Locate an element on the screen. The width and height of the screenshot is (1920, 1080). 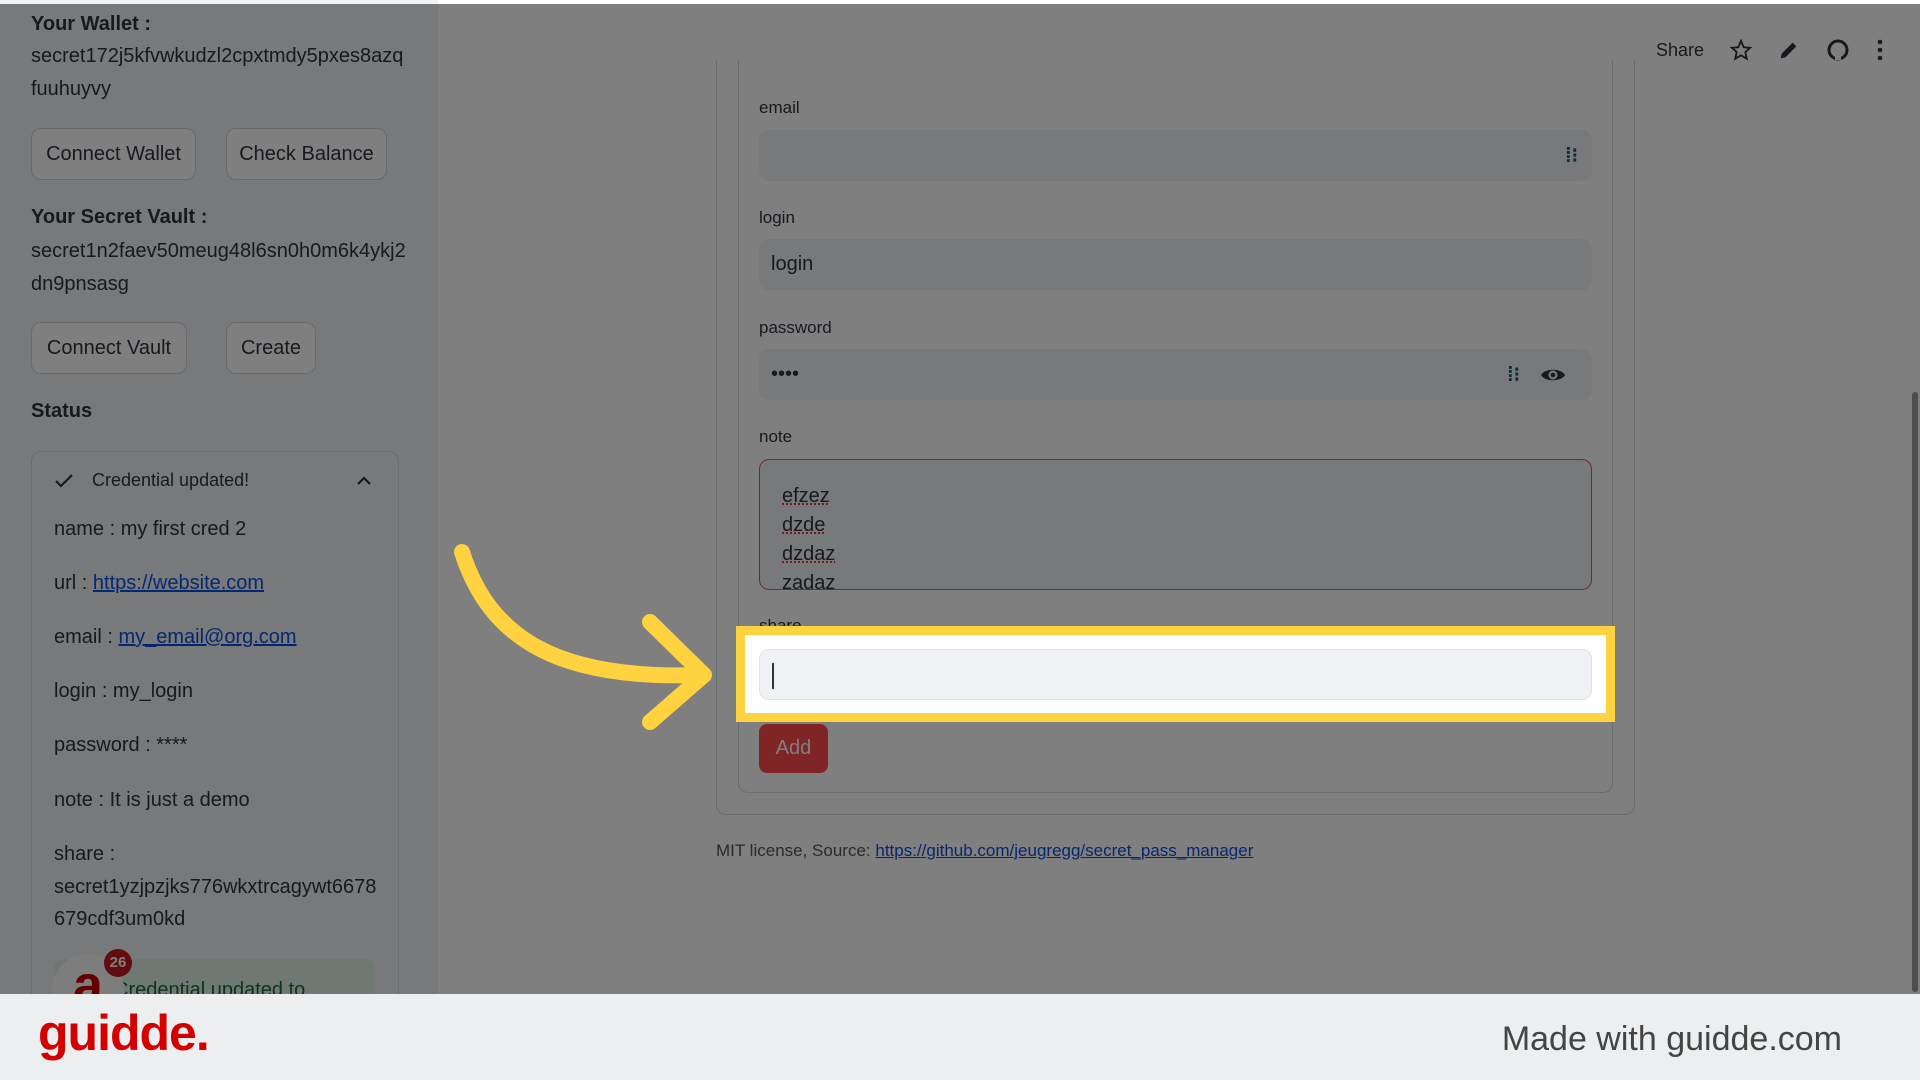
guidde-logo: guidde. is located at coordinates (124, 1033).